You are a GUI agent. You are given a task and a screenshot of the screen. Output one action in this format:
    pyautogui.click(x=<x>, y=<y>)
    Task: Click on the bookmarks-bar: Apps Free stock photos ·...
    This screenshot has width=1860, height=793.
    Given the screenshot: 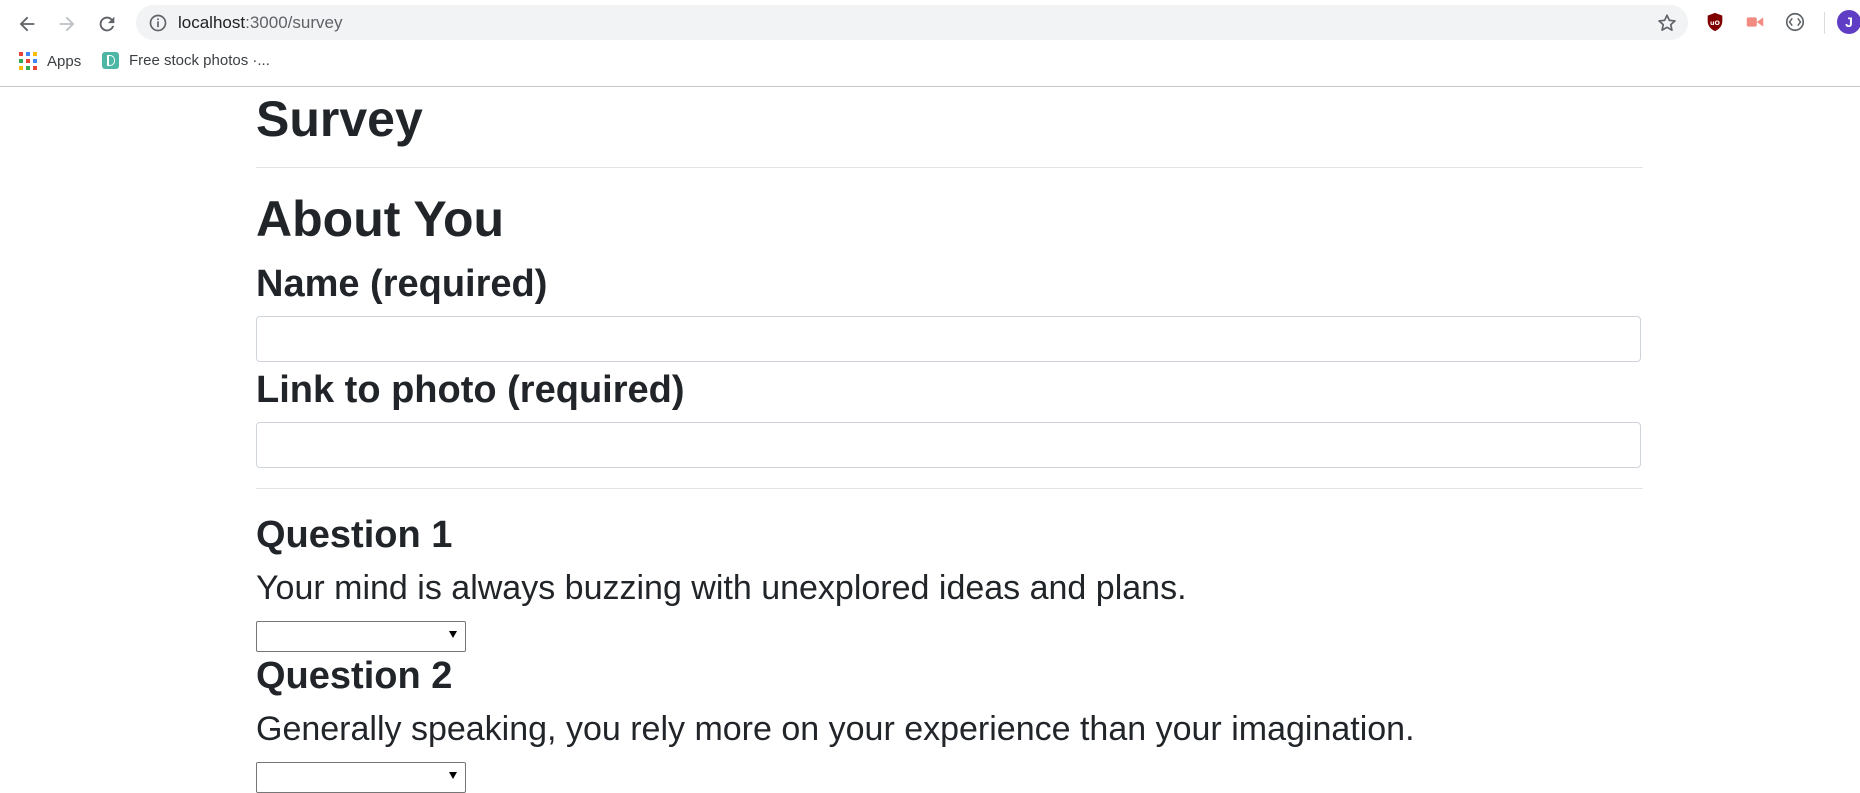 What is the action you would take?
    pyautogui.click(x=930, y=63)
    